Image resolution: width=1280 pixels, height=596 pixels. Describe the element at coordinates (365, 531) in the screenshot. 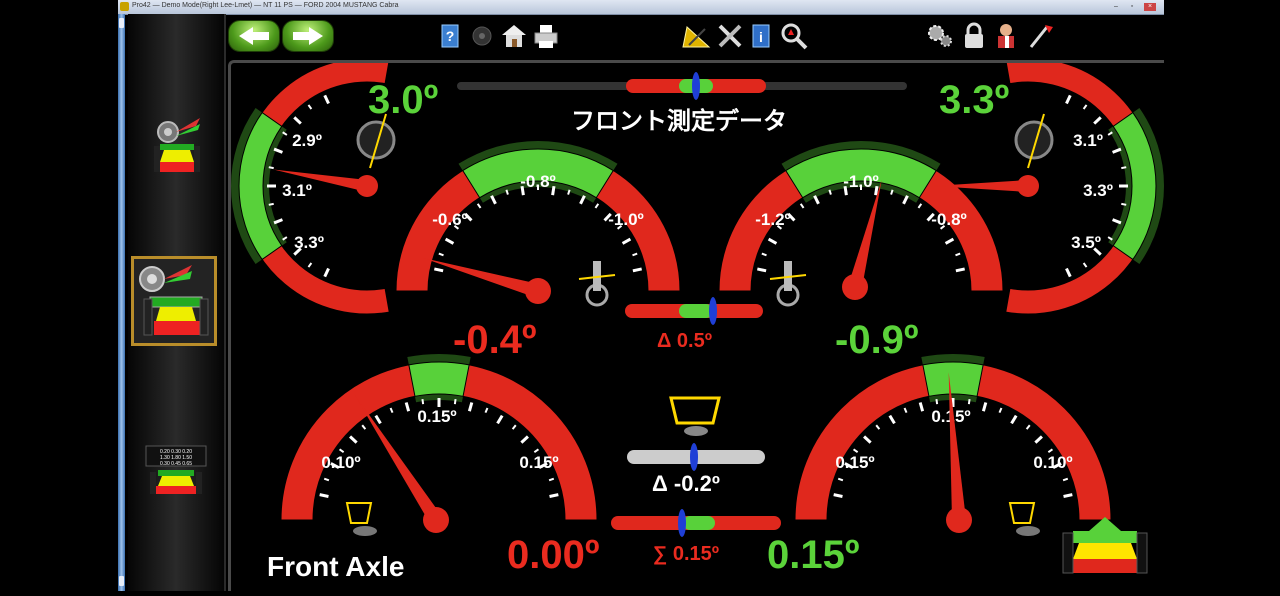

I see `left-toe-icon-wheel` at that location.